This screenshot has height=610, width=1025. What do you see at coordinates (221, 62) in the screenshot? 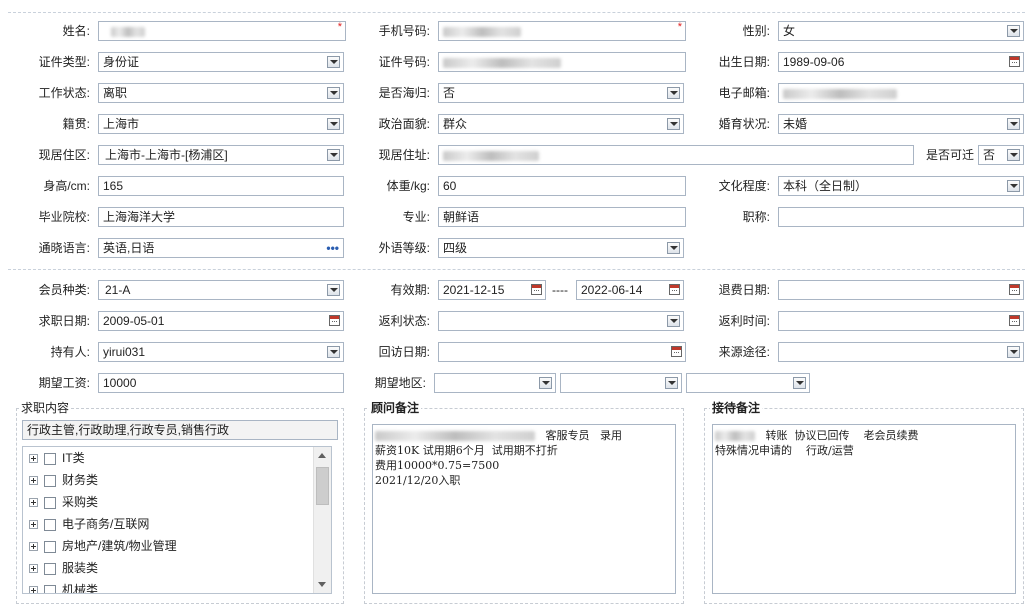
I see `idtype-select: 身份证` at bounding box center [221, 62].